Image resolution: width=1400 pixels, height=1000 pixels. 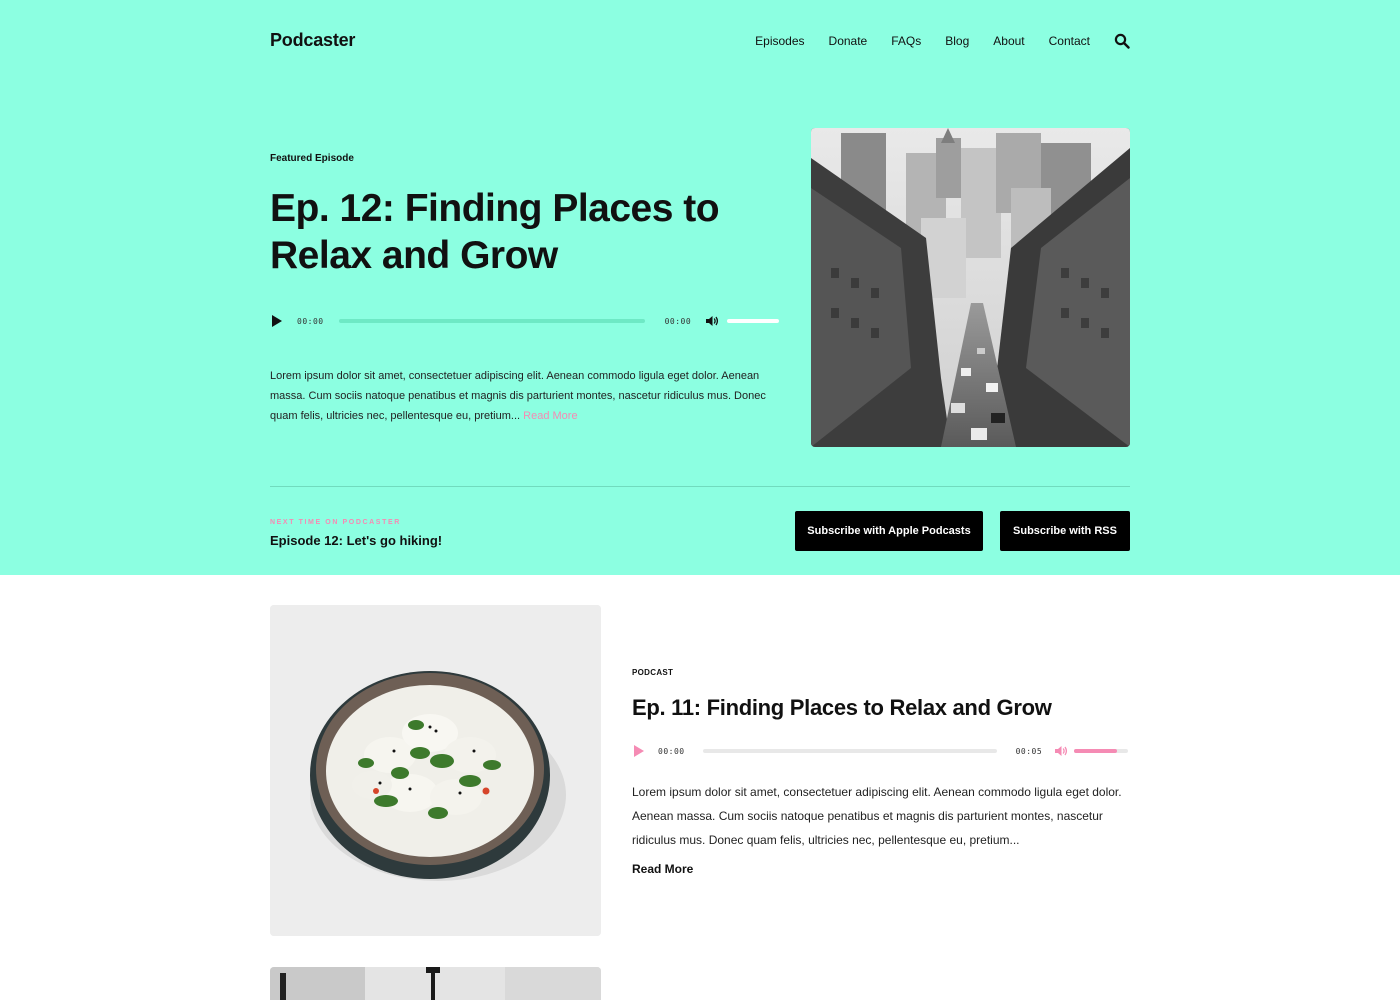 What do you see at coordinates (312, 40) in the screenshot?
I see `site-title: Podcaster` at bounding box center [312, 40].